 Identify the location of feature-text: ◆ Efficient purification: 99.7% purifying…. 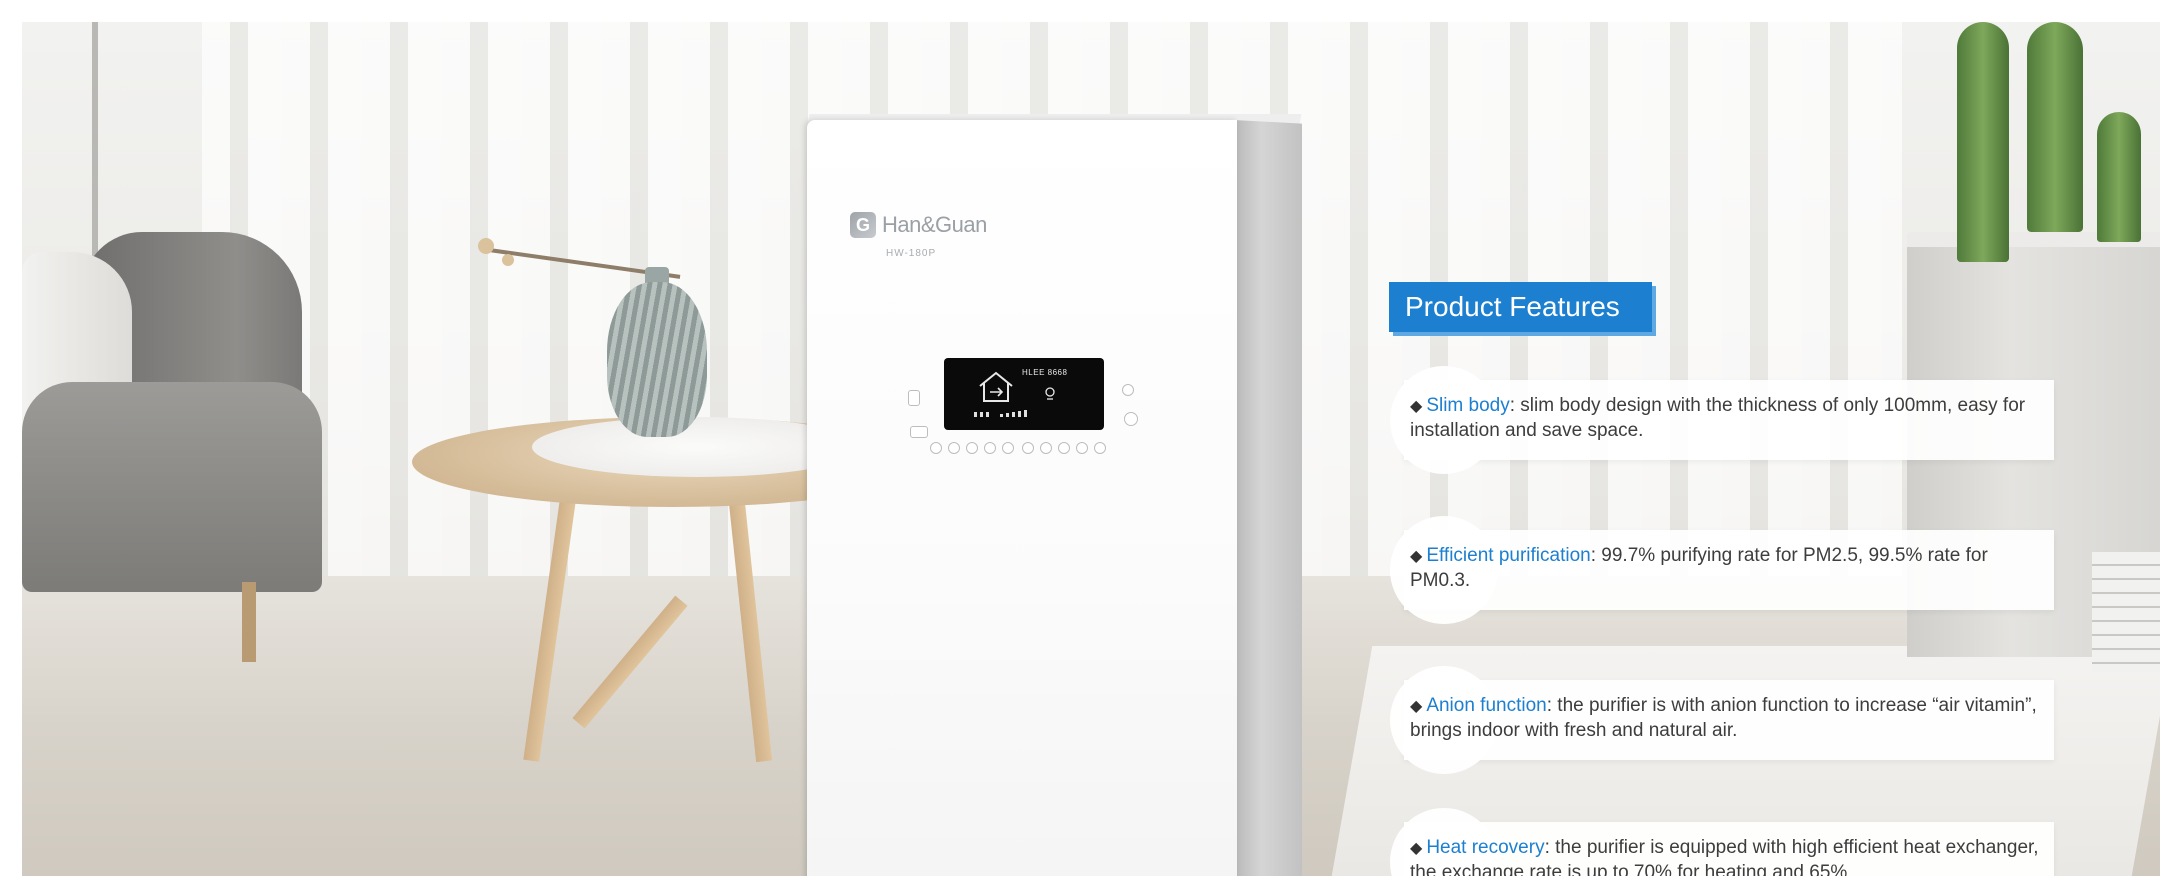
(1730, 568).